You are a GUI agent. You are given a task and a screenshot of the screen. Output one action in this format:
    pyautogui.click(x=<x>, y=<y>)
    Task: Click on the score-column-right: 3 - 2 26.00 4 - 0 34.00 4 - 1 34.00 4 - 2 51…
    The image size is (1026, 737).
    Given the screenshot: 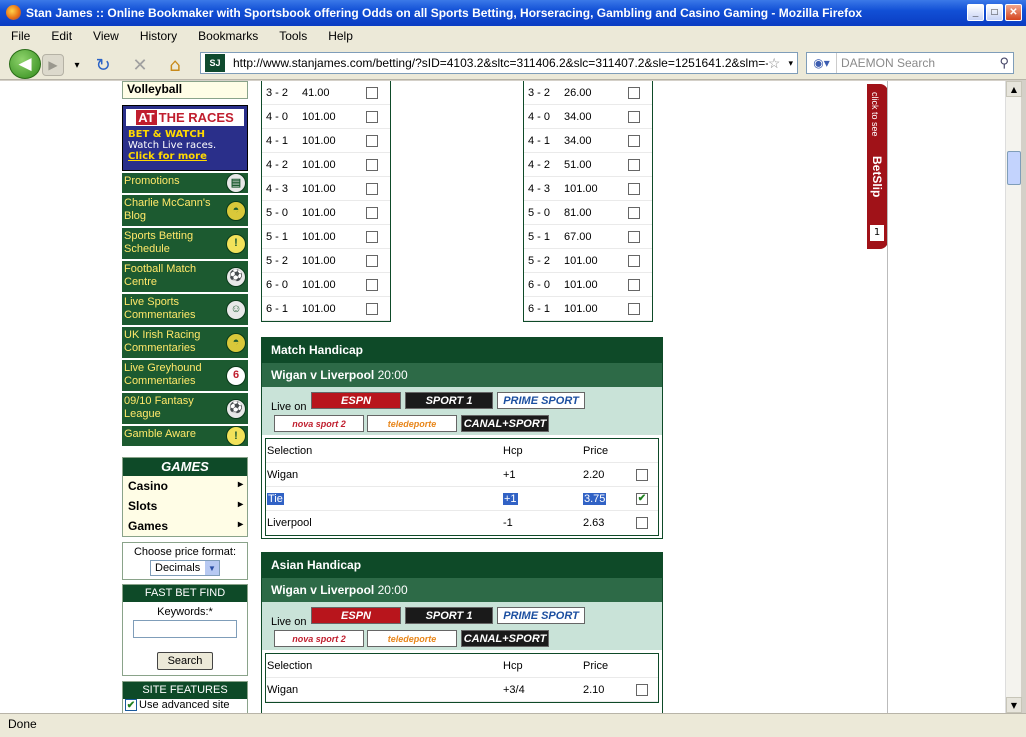 What is the action you would take?
    pyautogui.click(x=588, y=201)
    